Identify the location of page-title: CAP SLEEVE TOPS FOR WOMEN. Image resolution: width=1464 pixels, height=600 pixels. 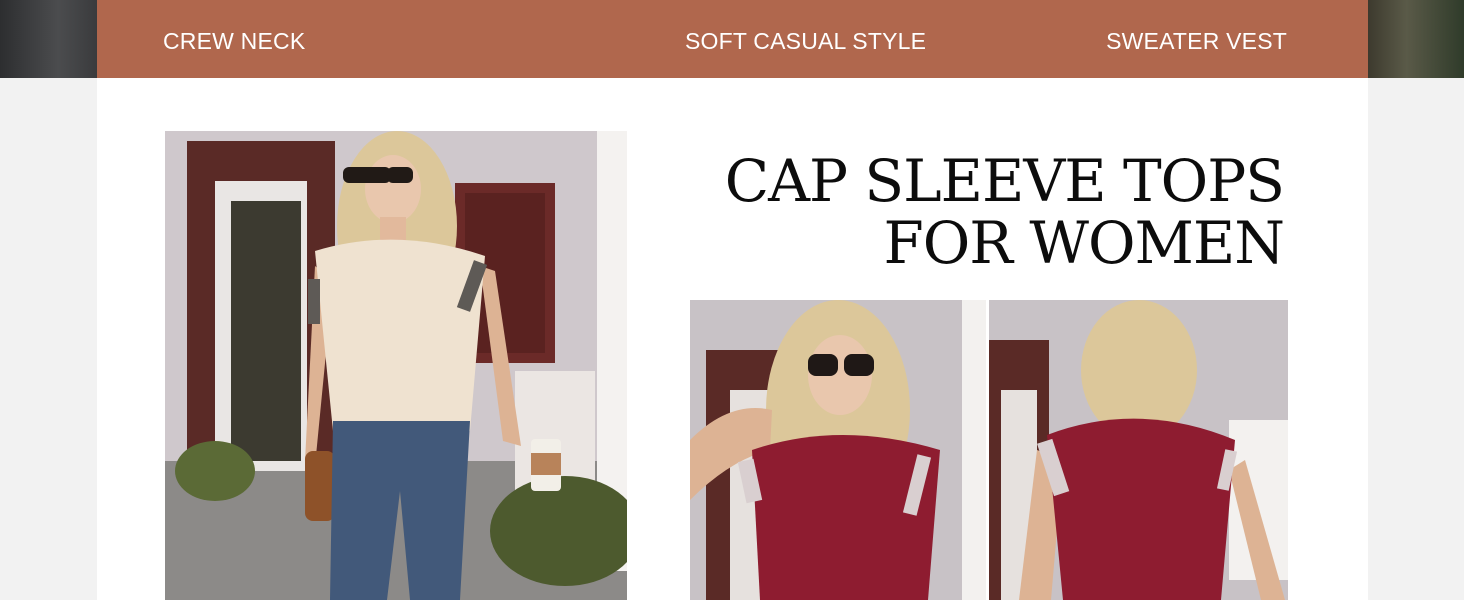
(984, 212).